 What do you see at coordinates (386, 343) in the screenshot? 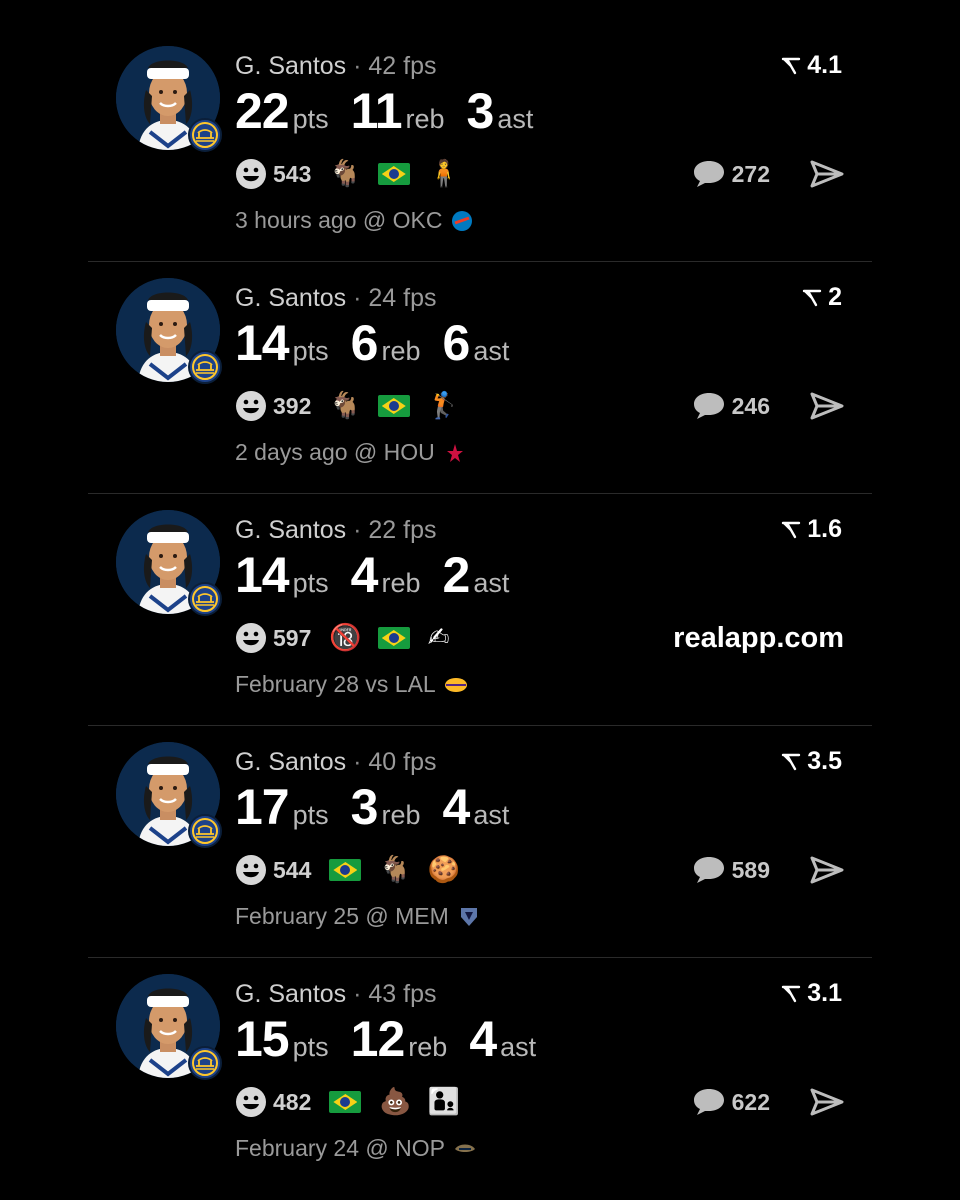
I see `rebounds-stat: 6 reb` at bounding box center [386, 343].